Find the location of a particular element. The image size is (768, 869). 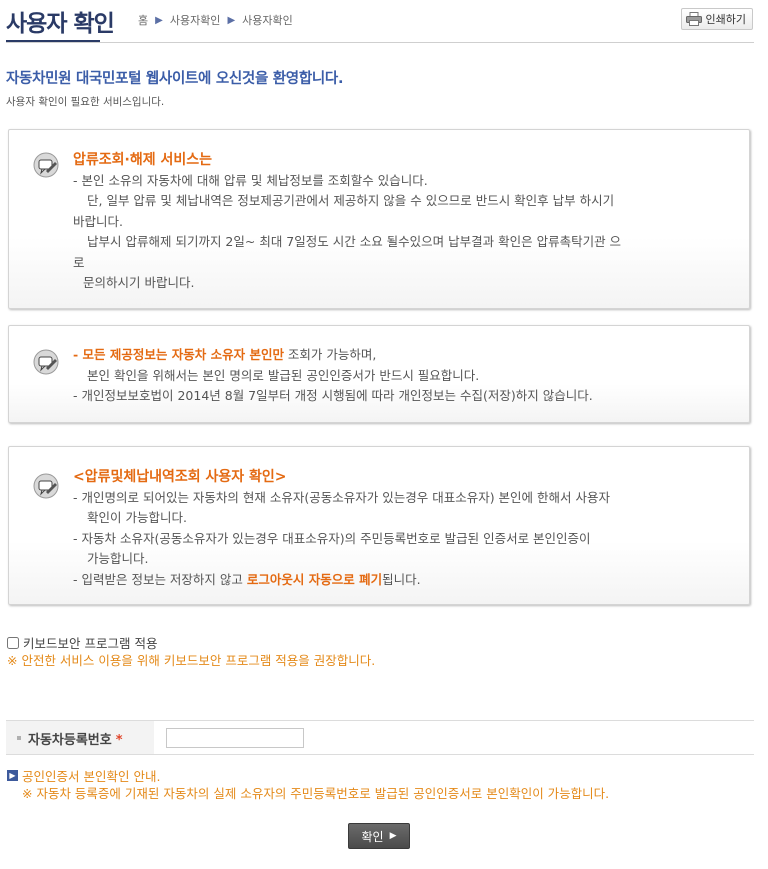

box-text: 됩니다. is located at coordinates (401, 579).